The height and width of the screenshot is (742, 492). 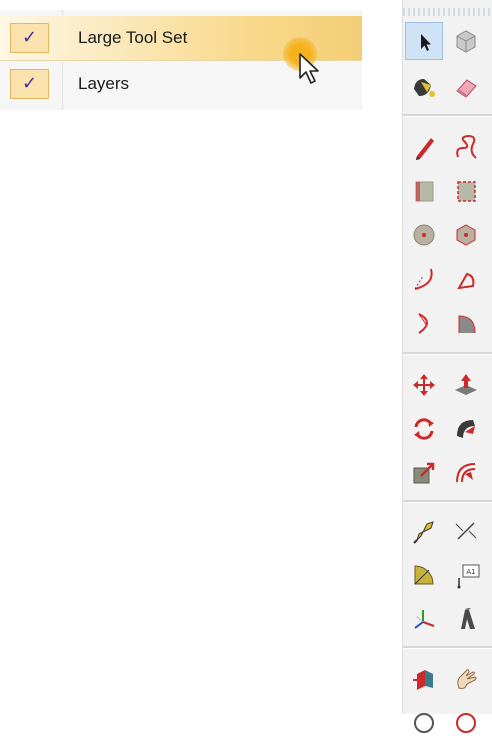 I want to click on two-point-arc-icon, so click(x=423, y=323).